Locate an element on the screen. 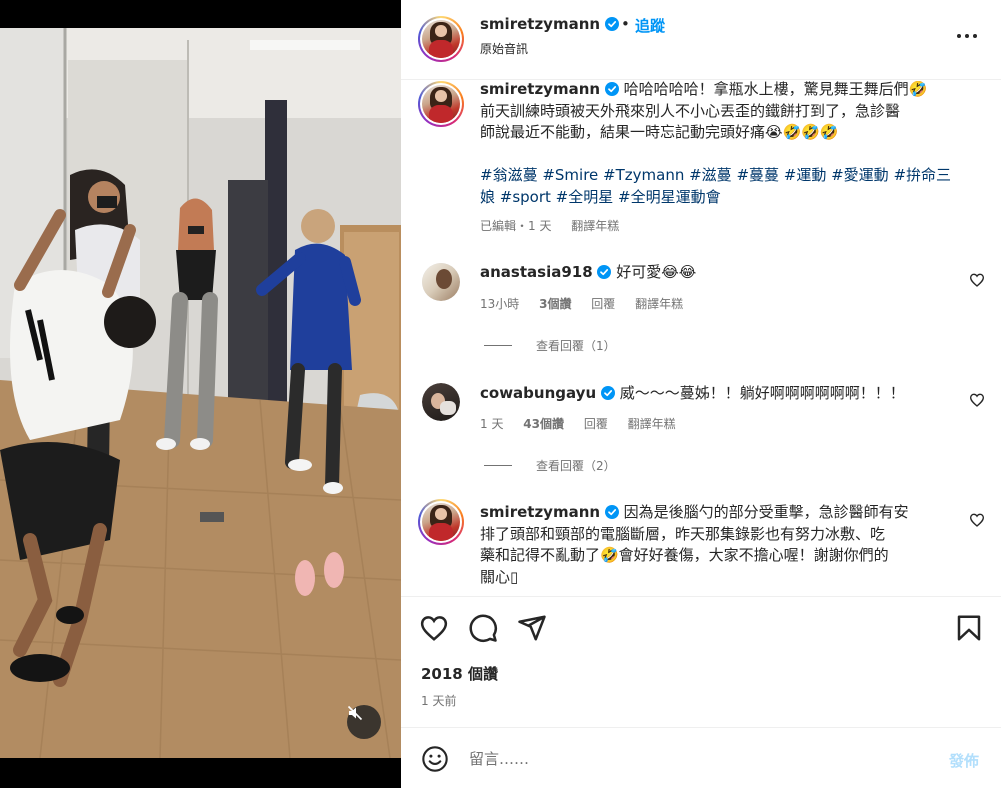 The width and height of the screenshot is (1001, 788). commenter-username: smiretzymann is located at coordinates (540, 512).